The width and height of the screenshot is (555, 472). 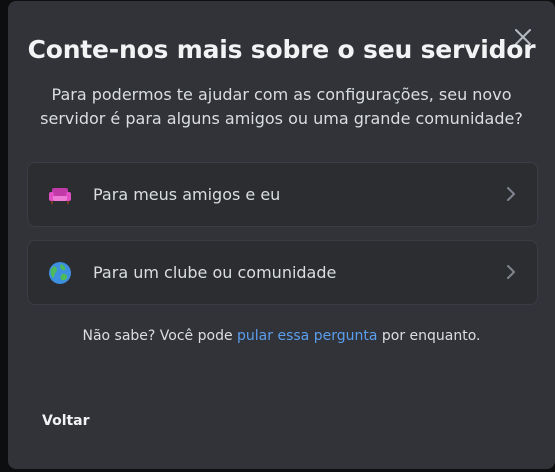 I want to click on modal-title: Conte-nos mais sobre o seu servidor, so click(x=281, y=49).